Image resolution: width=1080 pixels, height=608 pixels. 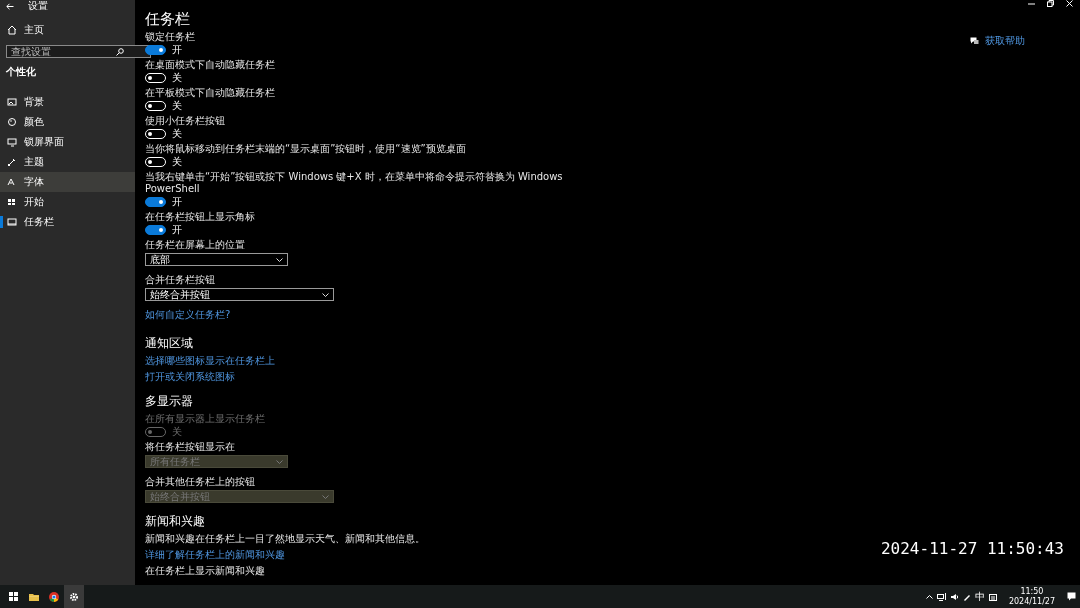 What do you see at coordinates (200, 217) in the screenshot?
I see `setting-label: 在任务栏按钮上显示角标` at bounding box center [200, 217].